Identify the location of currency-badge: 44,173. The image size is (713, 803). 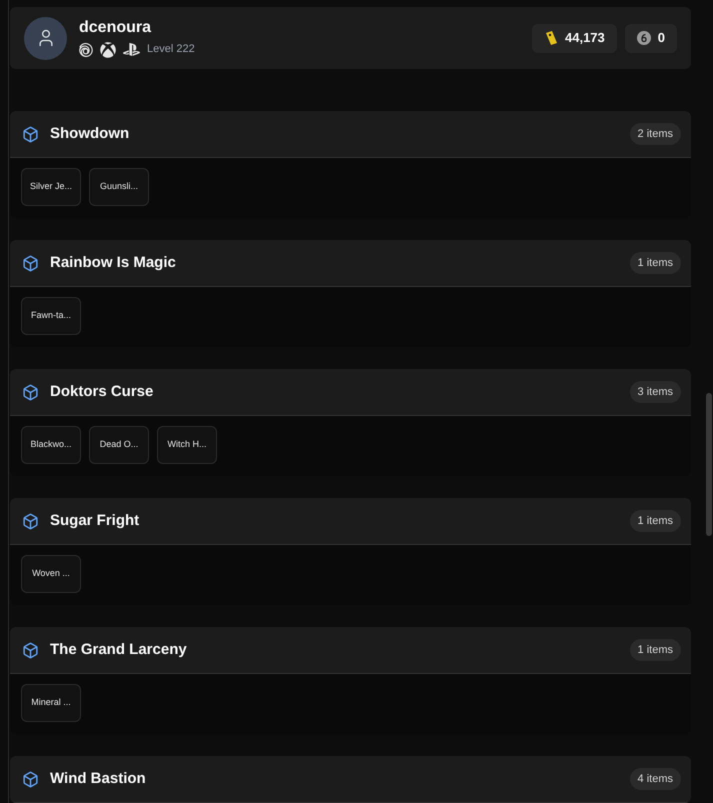
(574, 38).